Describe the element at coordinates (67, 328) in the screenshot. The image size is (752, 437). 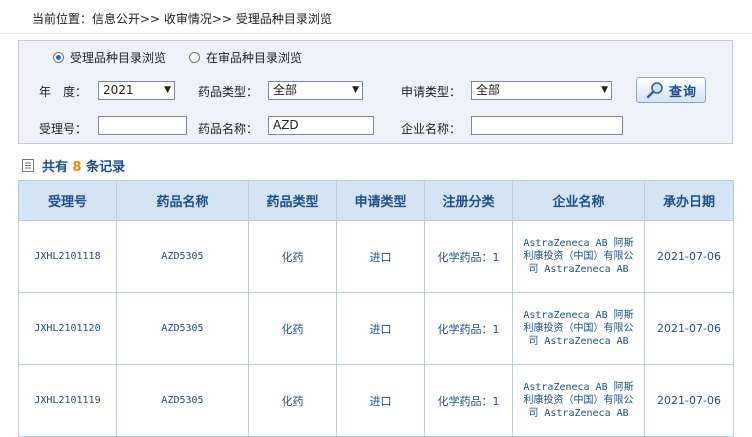
I see `cell-accept-no: JXHL2101120` at that location.